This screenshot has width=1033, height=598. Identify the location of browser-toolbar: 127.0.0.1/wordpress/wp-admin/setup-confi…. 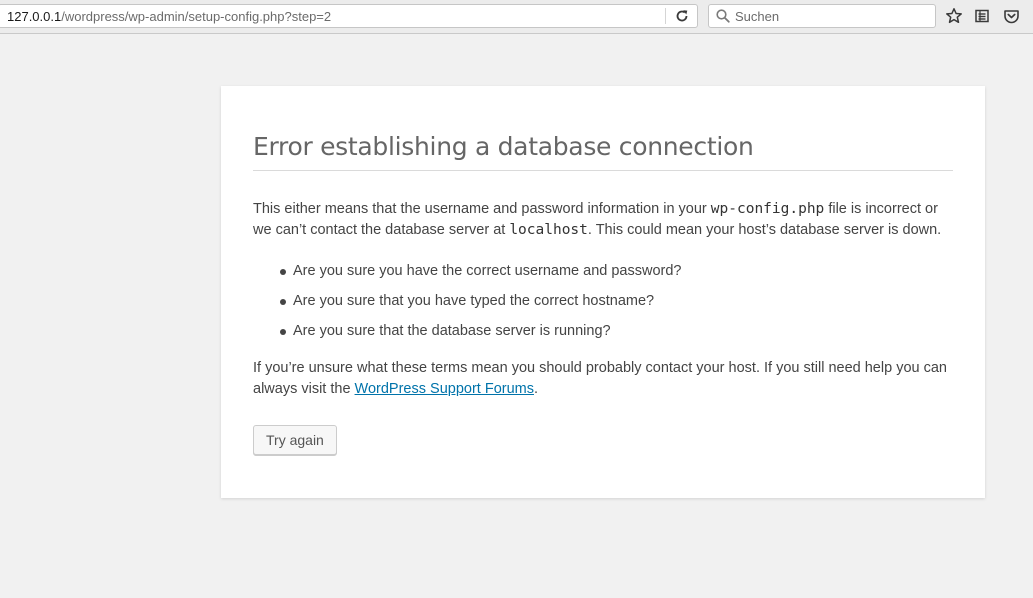
(516, 17).